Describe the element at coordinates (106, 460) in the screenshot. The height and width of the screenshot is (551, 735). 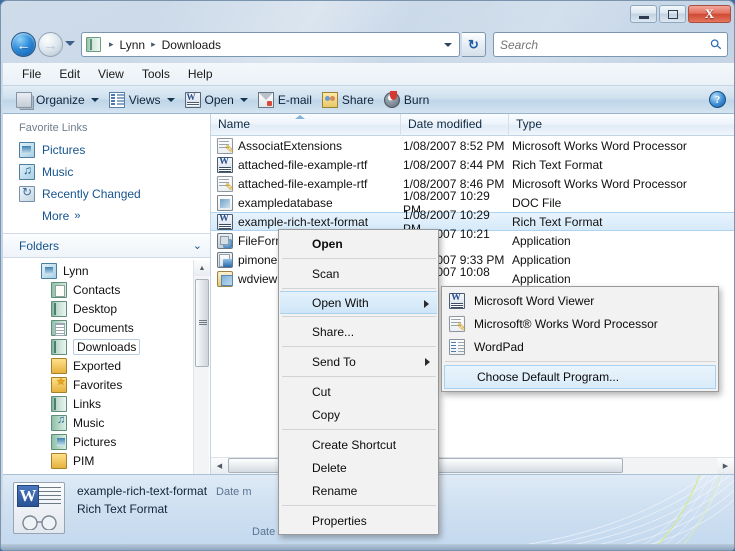
I see `tree-item-pim: PIM` at that location.